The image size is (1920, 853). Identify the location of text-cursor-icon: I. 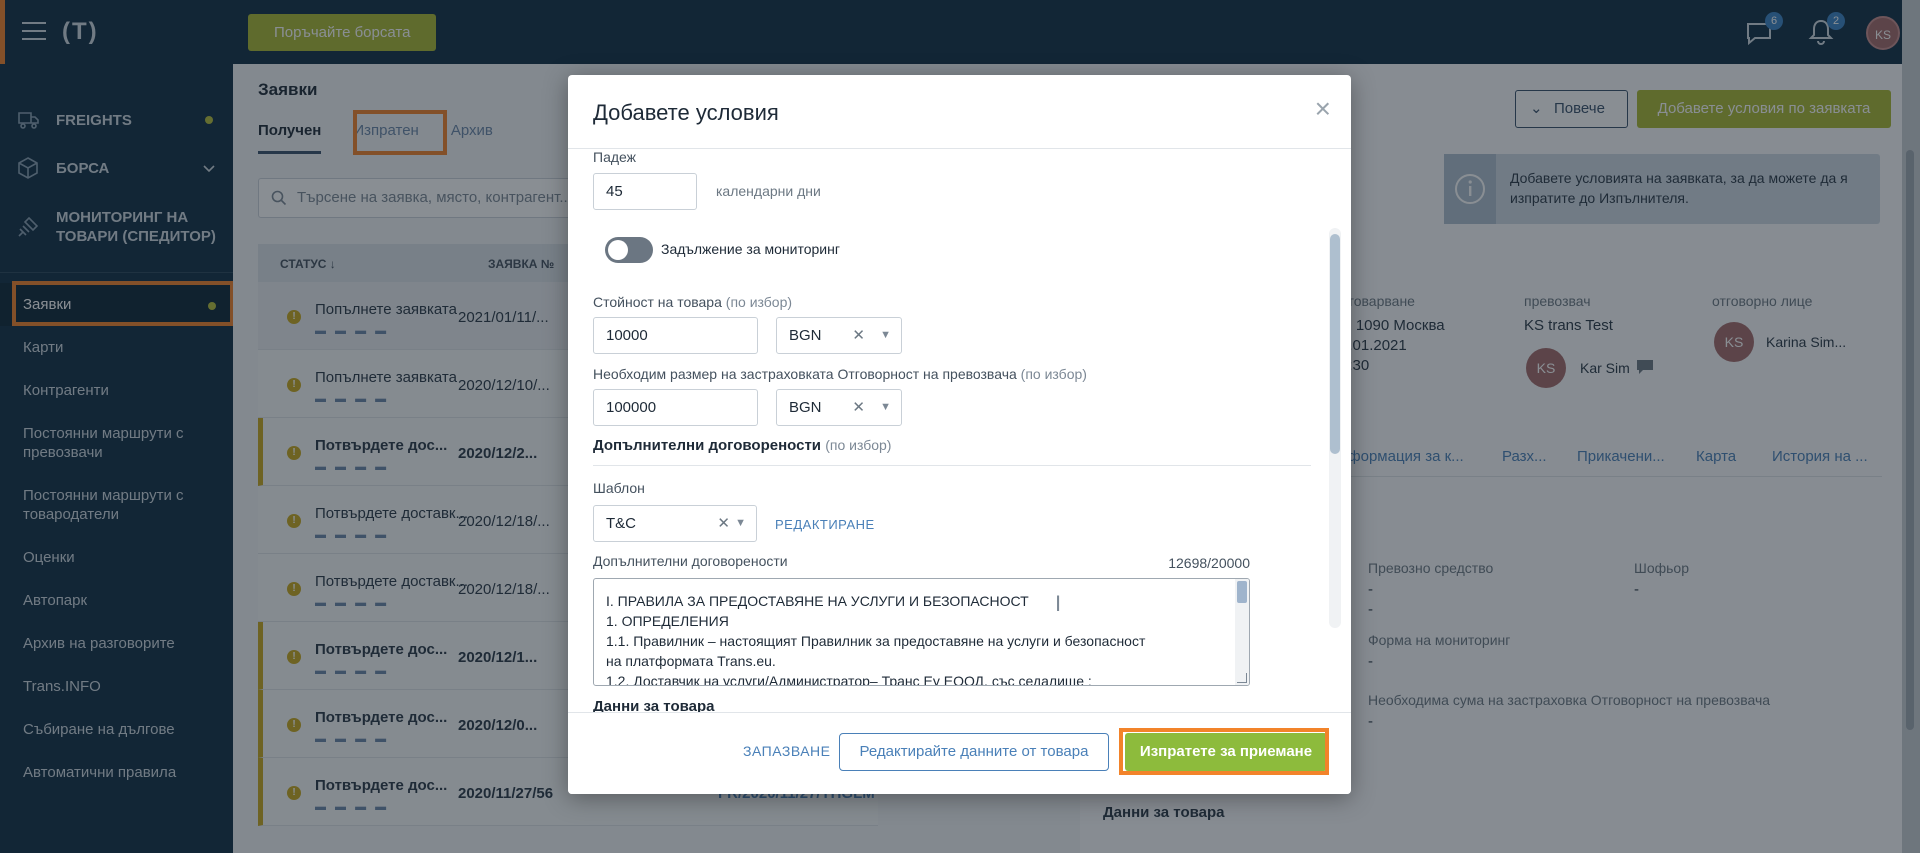
(1058, 603).